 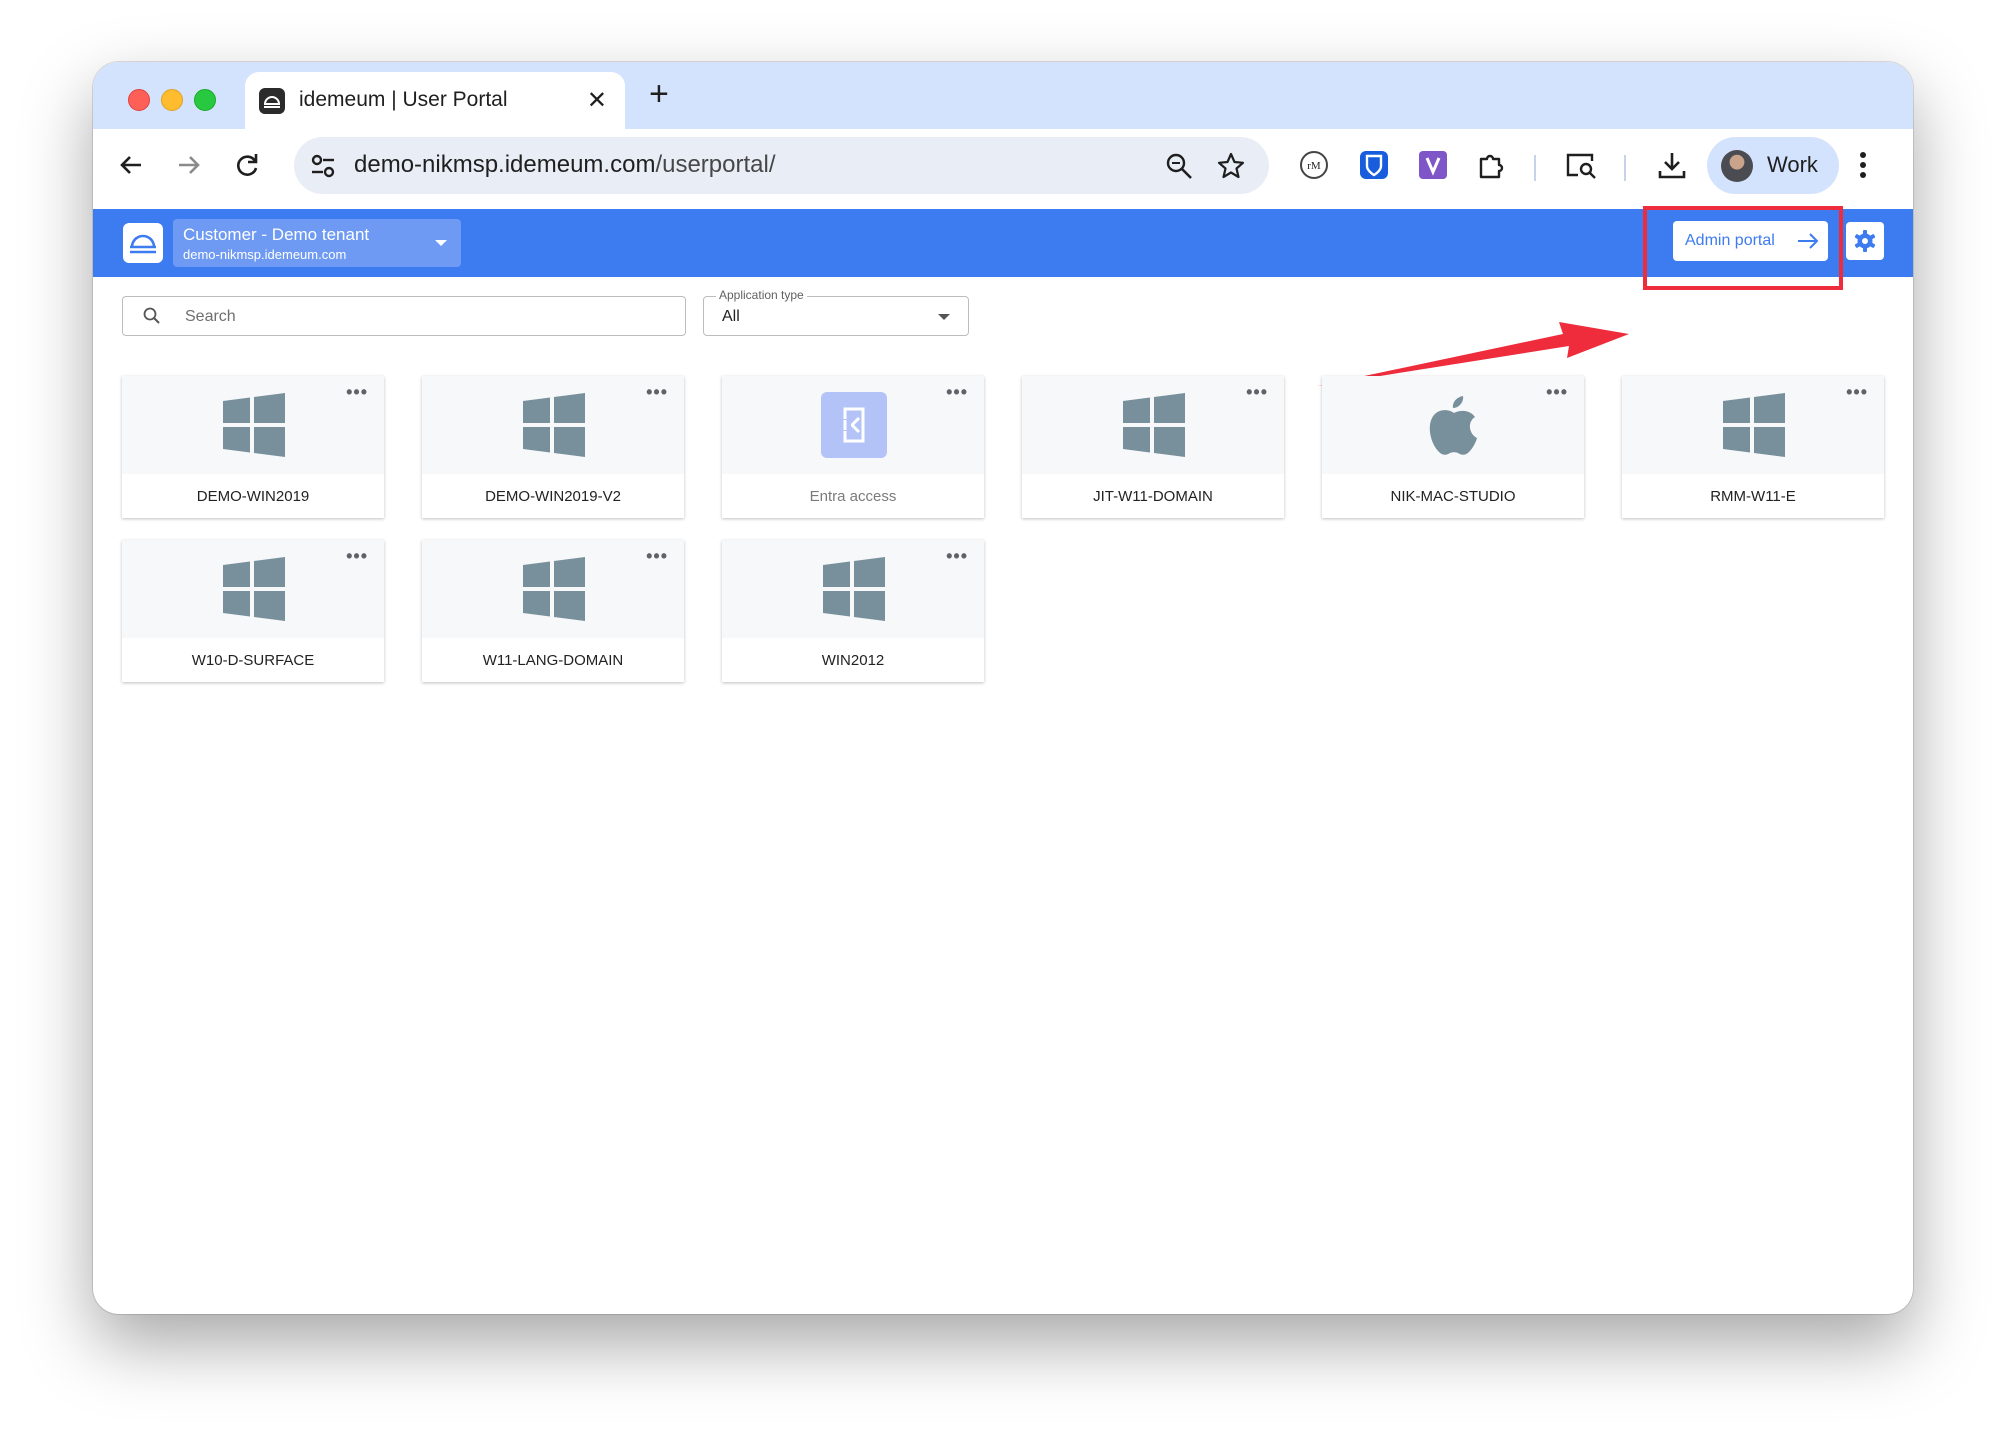 I want to click on app-card-label: DEMO-WIN2019, so click(x=253, y=496).